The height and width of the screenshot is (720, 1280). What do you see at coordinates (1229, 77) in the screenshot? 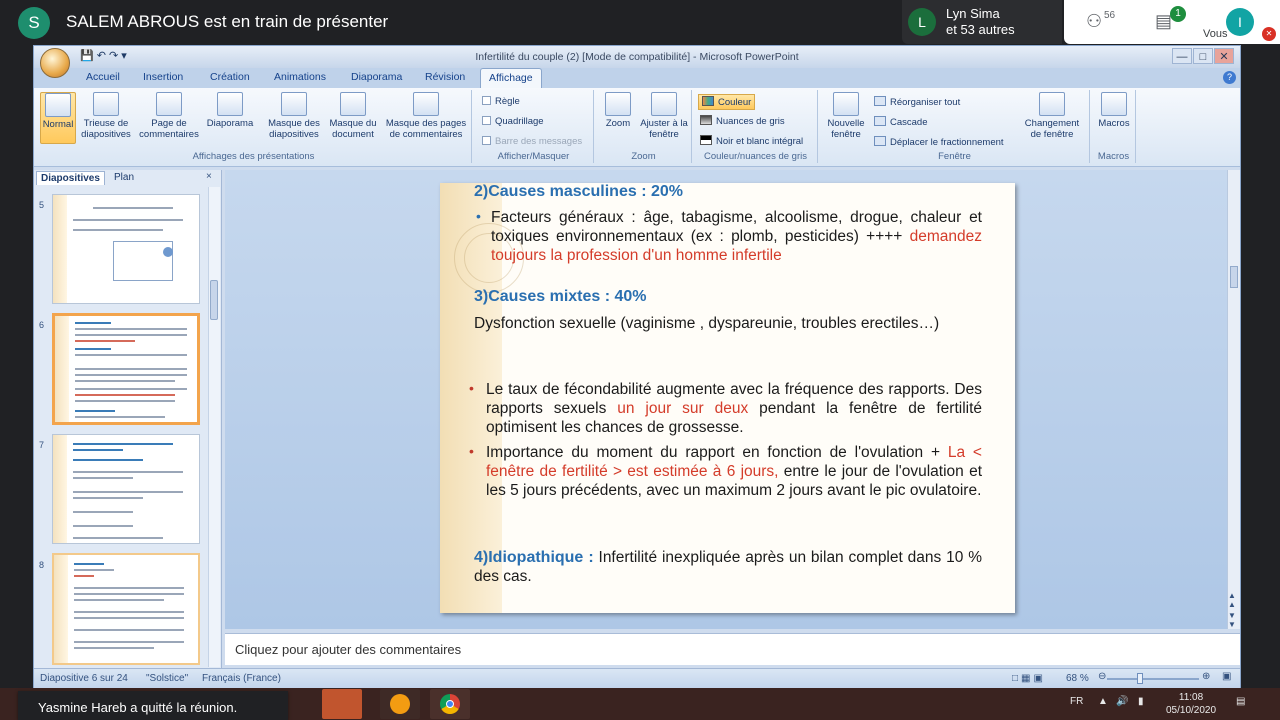
I see `help-icon: ?` at bounding box center [1229, 77].